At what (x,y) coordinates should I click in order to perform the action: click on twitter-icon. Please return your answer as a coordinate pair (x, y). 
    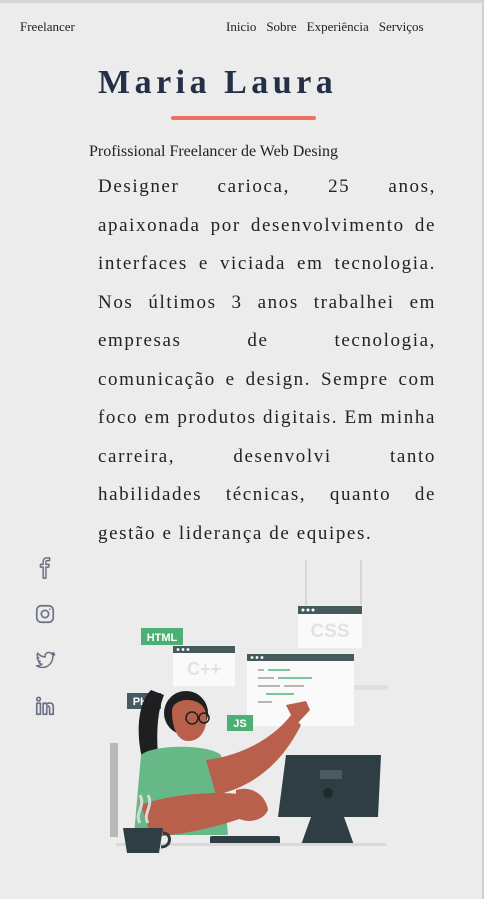
    Looking at the image, I should click on (45, 660).